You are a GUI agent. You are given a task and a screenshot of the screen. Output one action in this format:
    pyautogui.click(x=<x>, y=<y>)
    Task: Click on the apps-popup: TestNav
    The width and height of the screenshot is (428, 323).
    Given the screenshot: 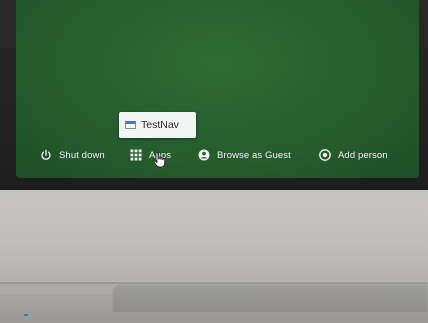 What is the action you would take?
    pyautogui.click(x=157, y=125)
    